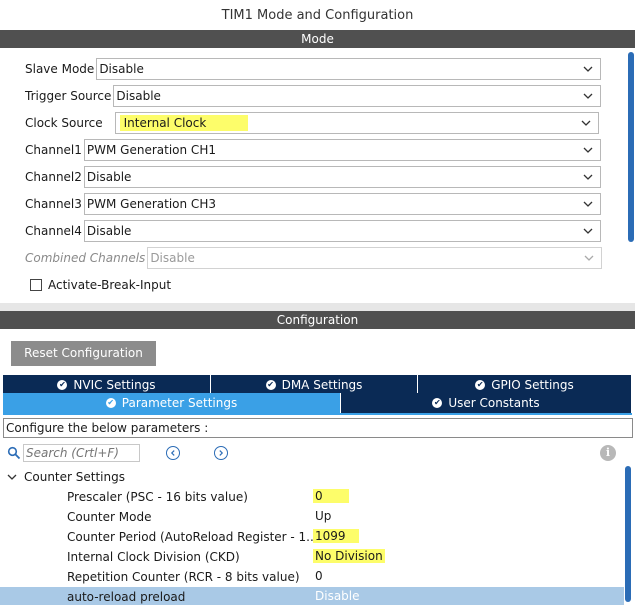  What do you see at coordinates (317, 307) in the screenshot?
I see `panel-splitter` at bounding box center [317, 307].